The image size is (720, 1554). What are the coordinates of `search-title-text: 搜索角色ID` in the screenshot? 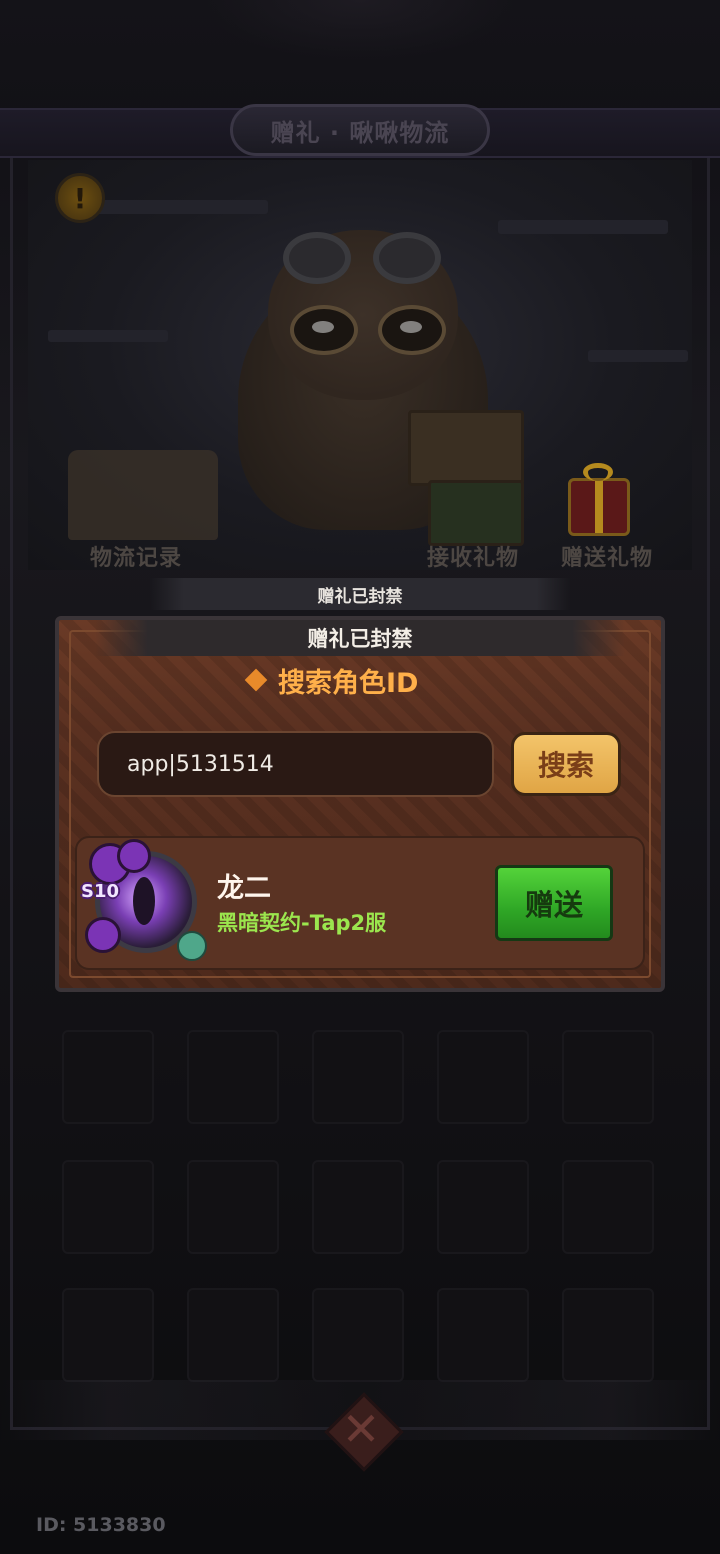 It's located at (348, 683).